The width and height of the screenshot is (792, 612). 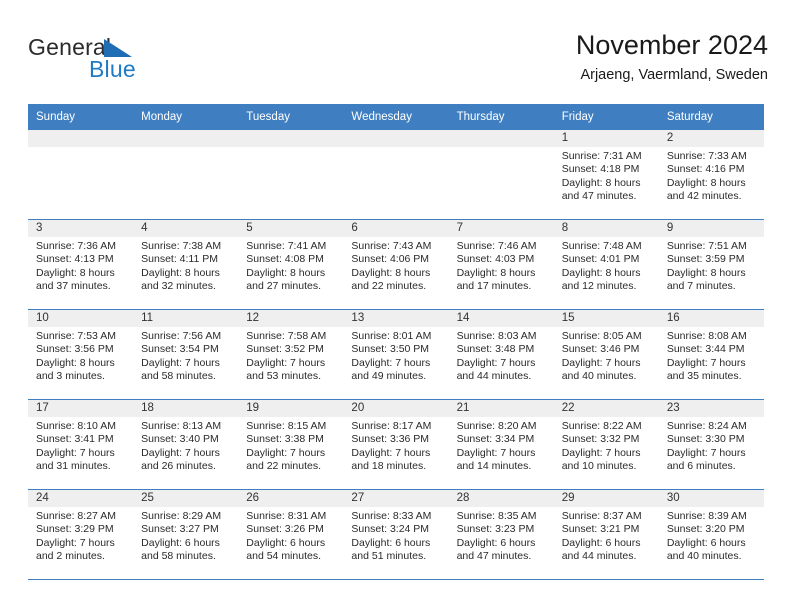 What do you see at coordinates (601, 156) in the screenshot?
I see `sunrise-text: Sunrise: 7:31 AM` at bounding box center [601, 156].